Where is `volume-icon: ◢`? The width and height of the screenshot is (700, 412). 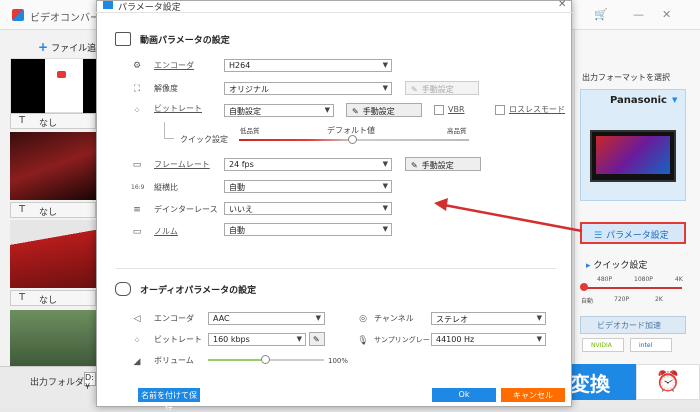 volume-icon: ◢ is located at coordinates (137, 362).